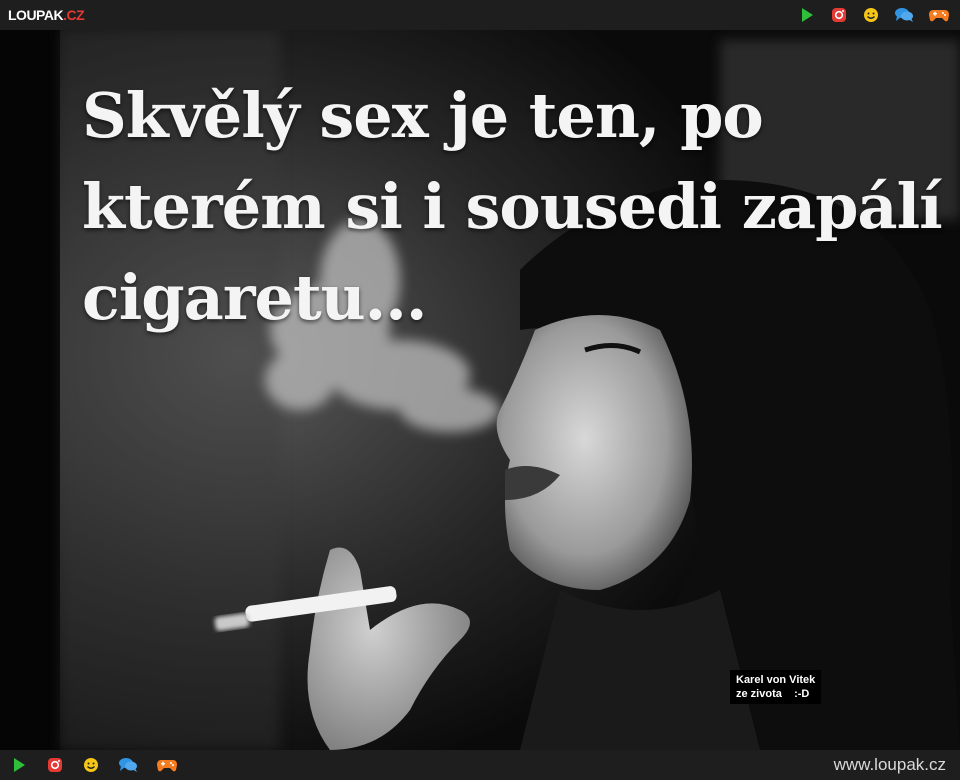  I want to click on bottom-icon-nav, so click(94, 765).